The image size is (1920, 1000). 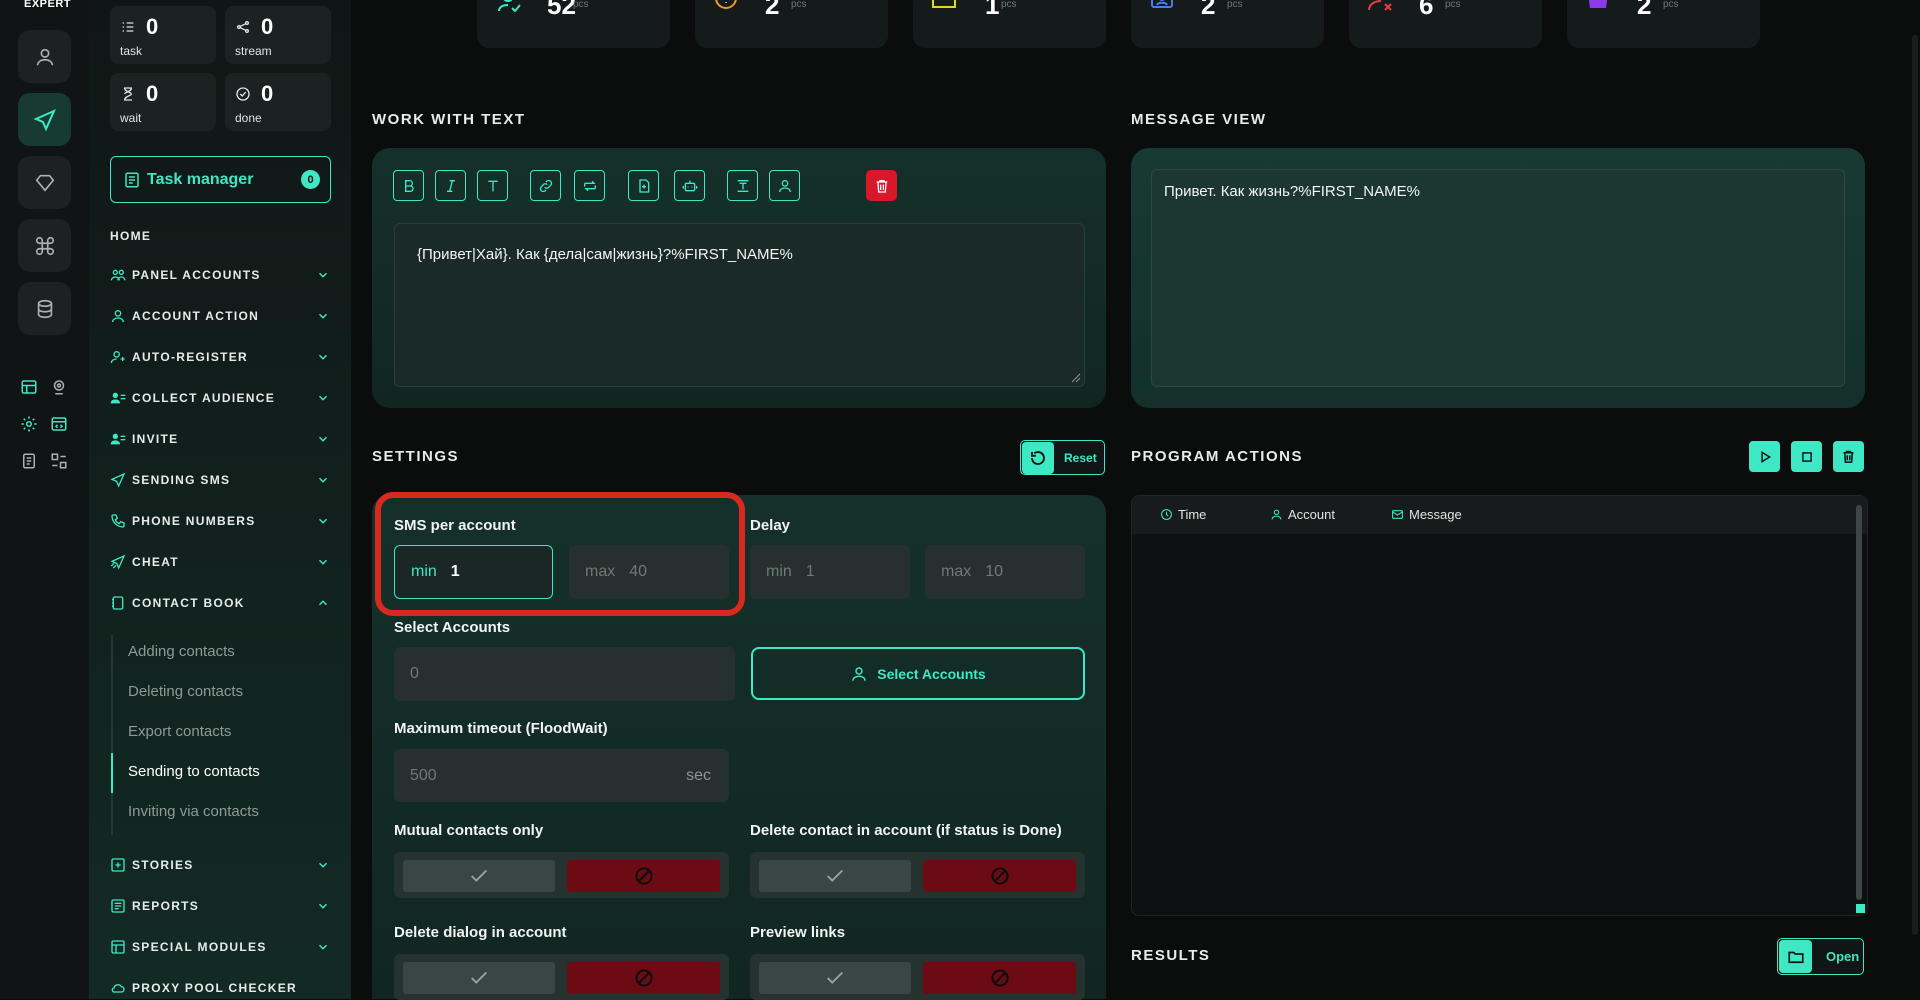 I want to click on first-name-button, so click(x=784, y=185).